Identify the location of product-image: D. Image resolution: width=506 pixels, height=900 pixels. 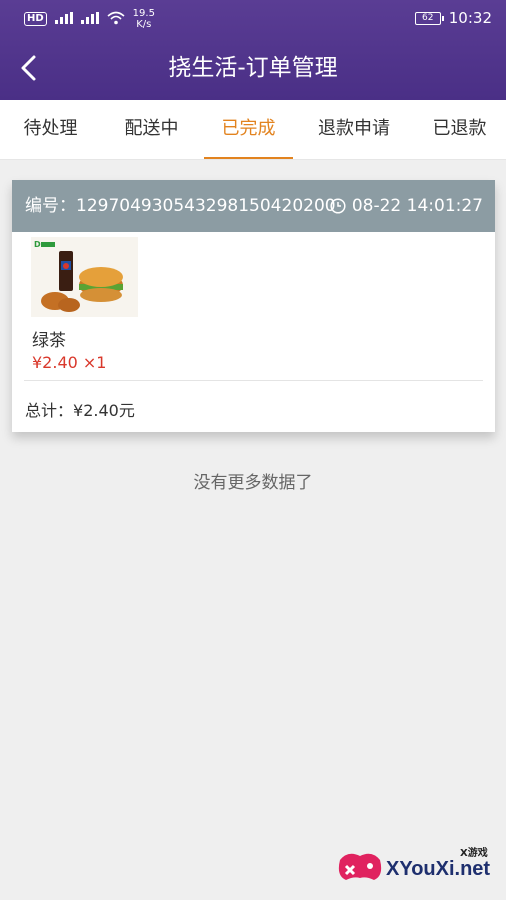
(84, 277).